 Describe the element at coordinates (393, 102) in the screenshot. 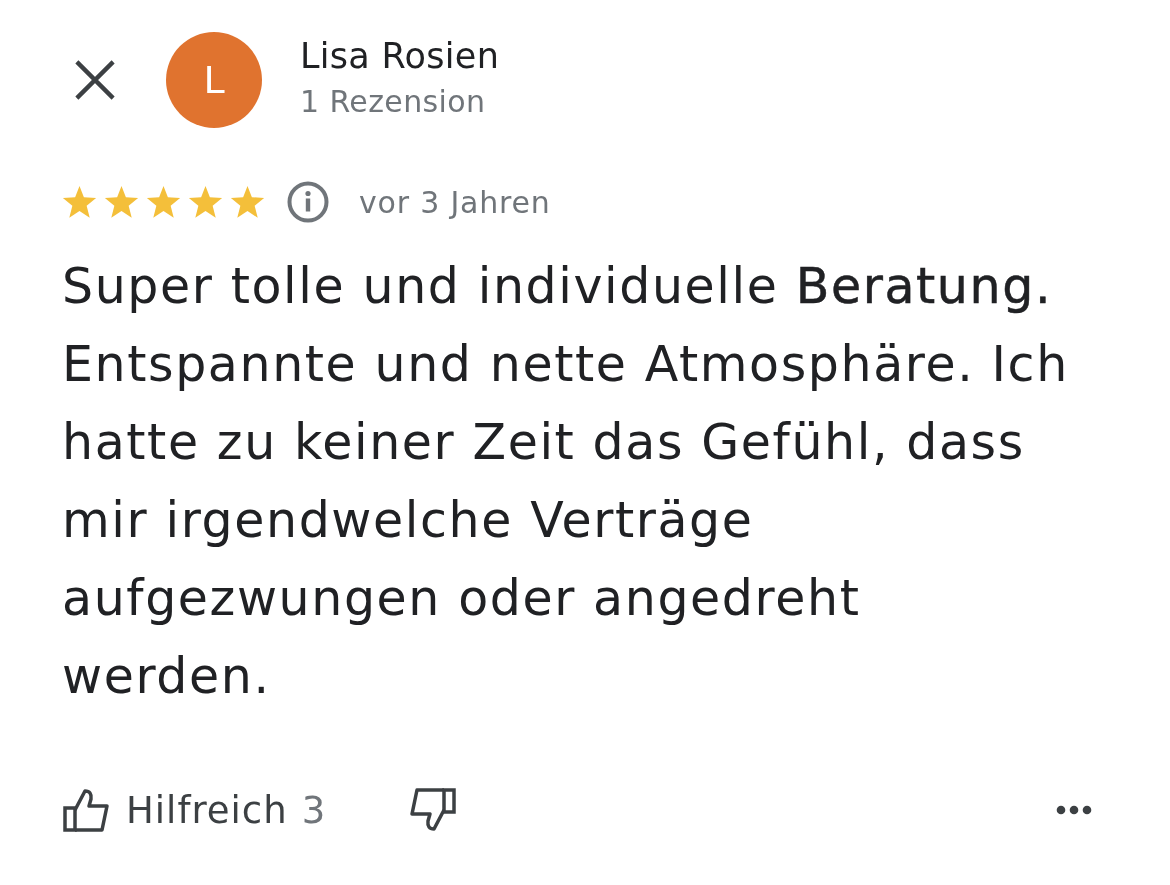

I see `review-count: 1 Rezension` at that location.